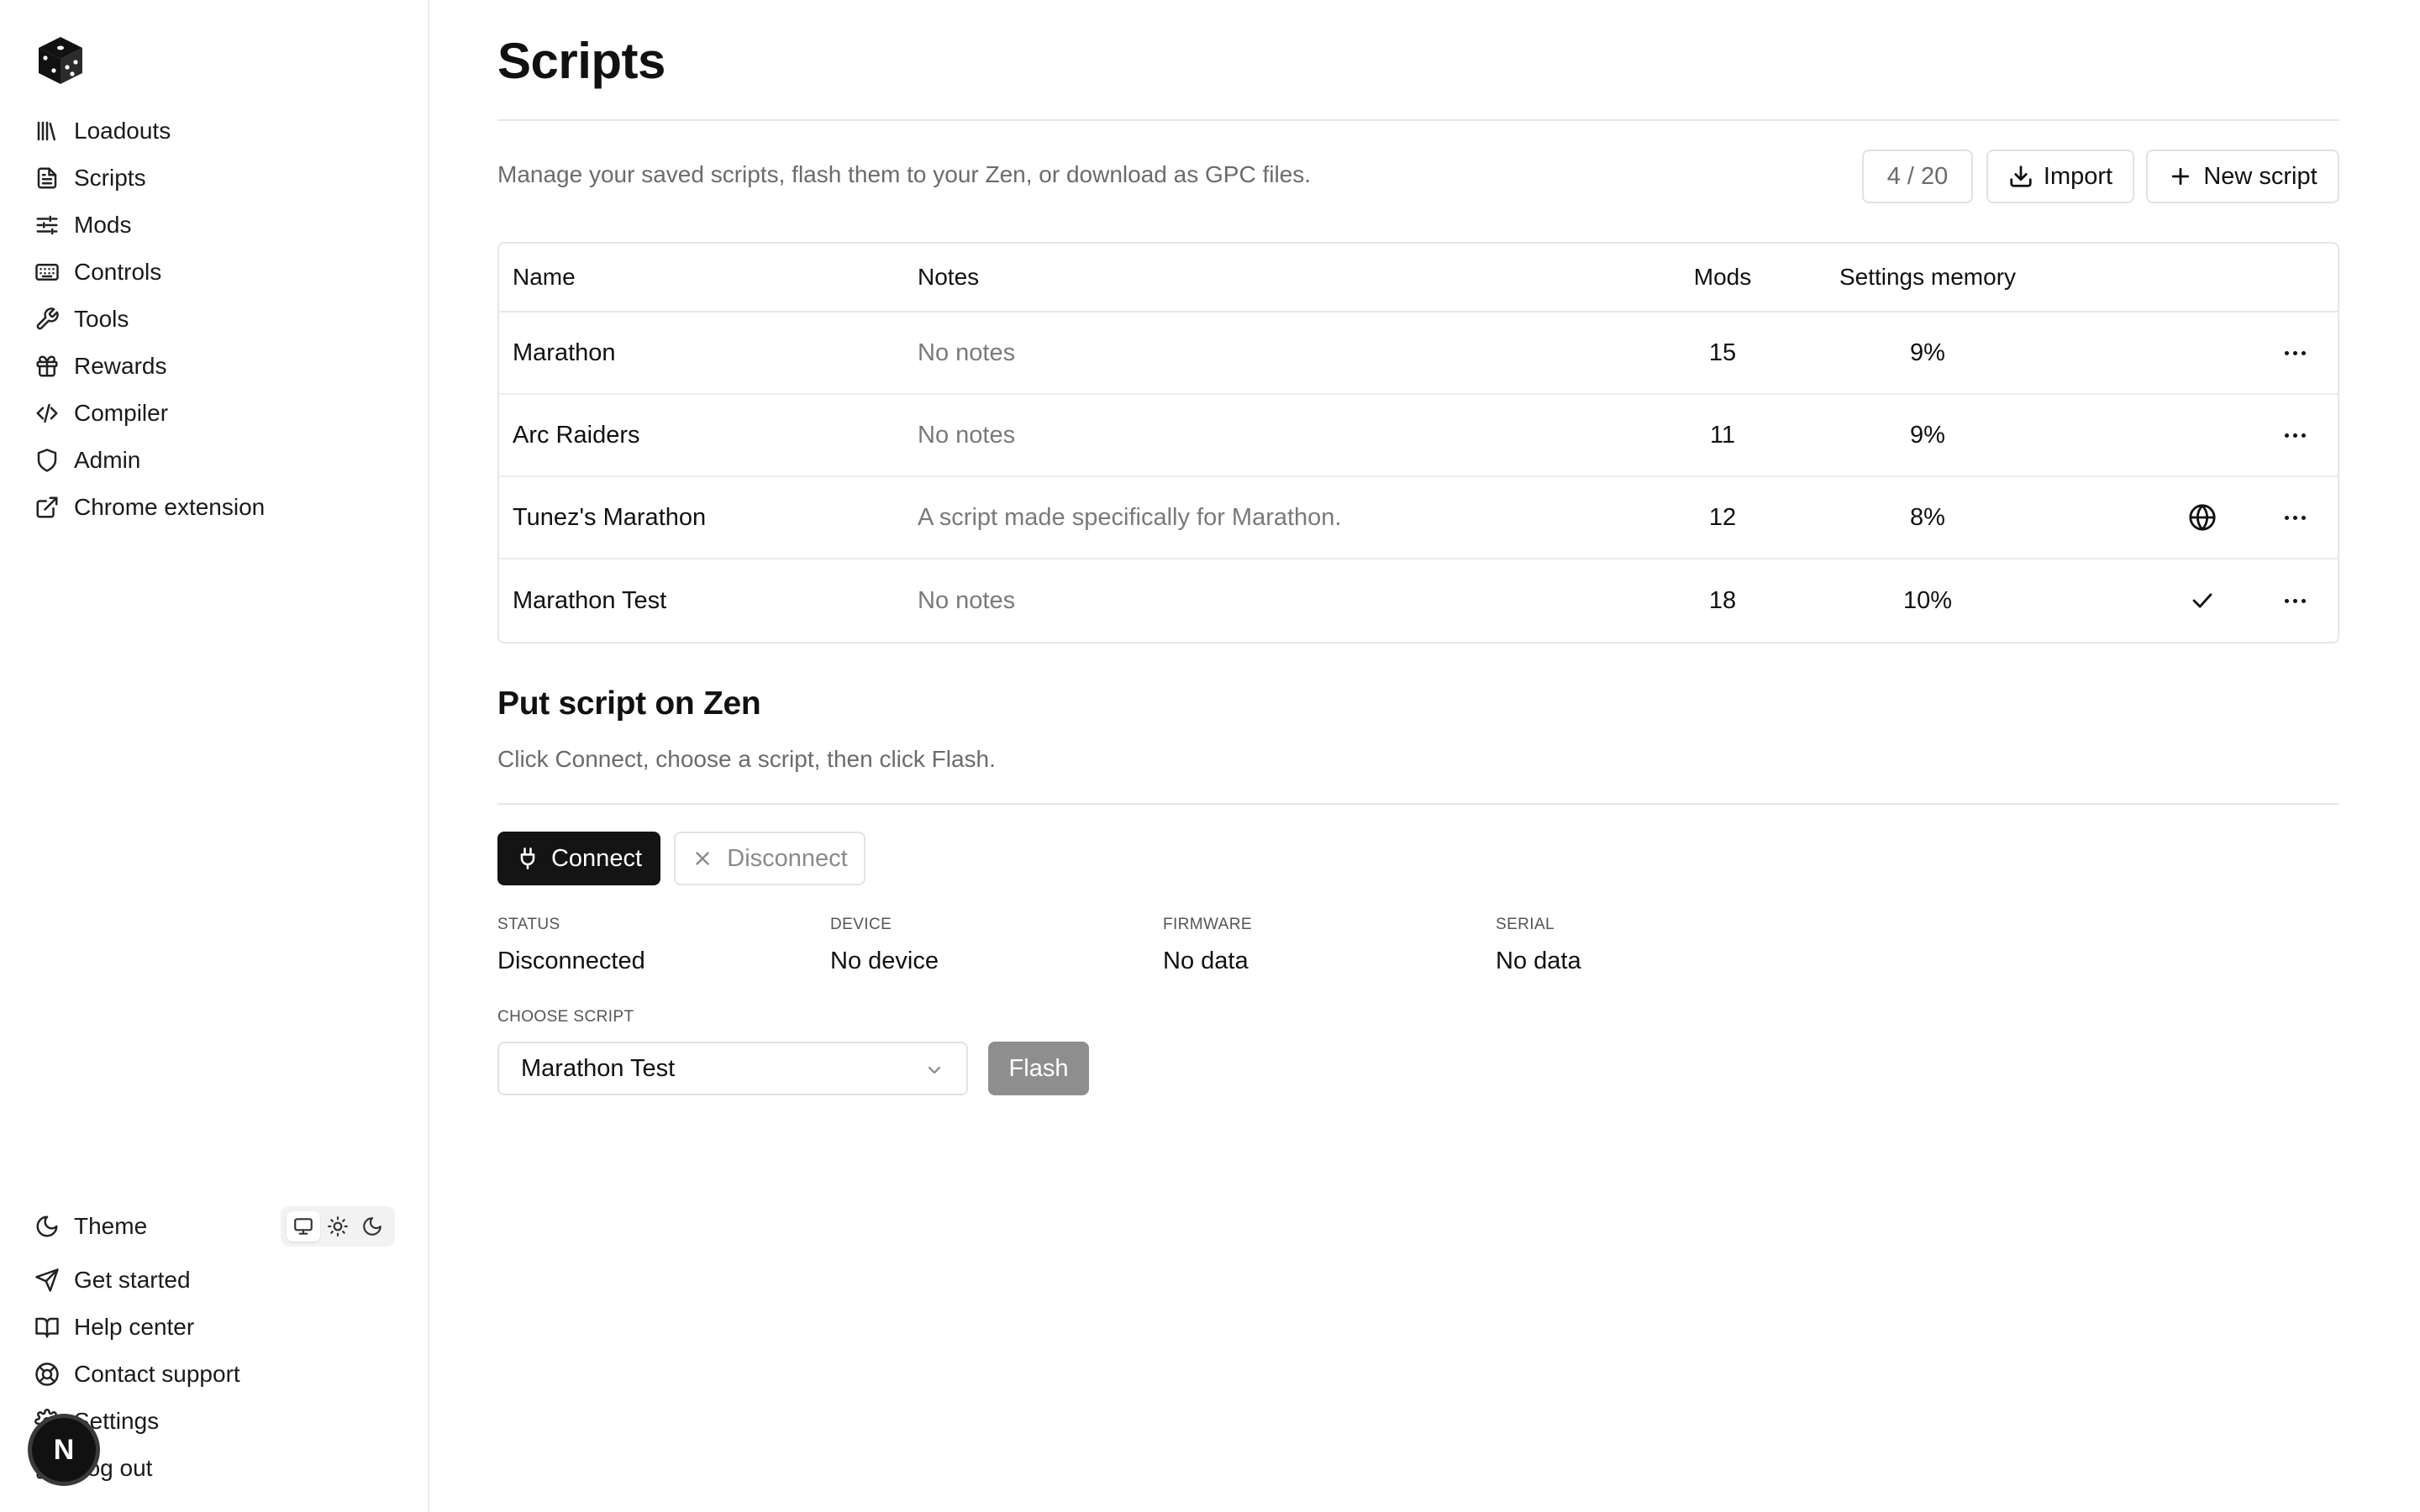  I want to click on sidebar-item-label: Rewards, so click(120, 366).